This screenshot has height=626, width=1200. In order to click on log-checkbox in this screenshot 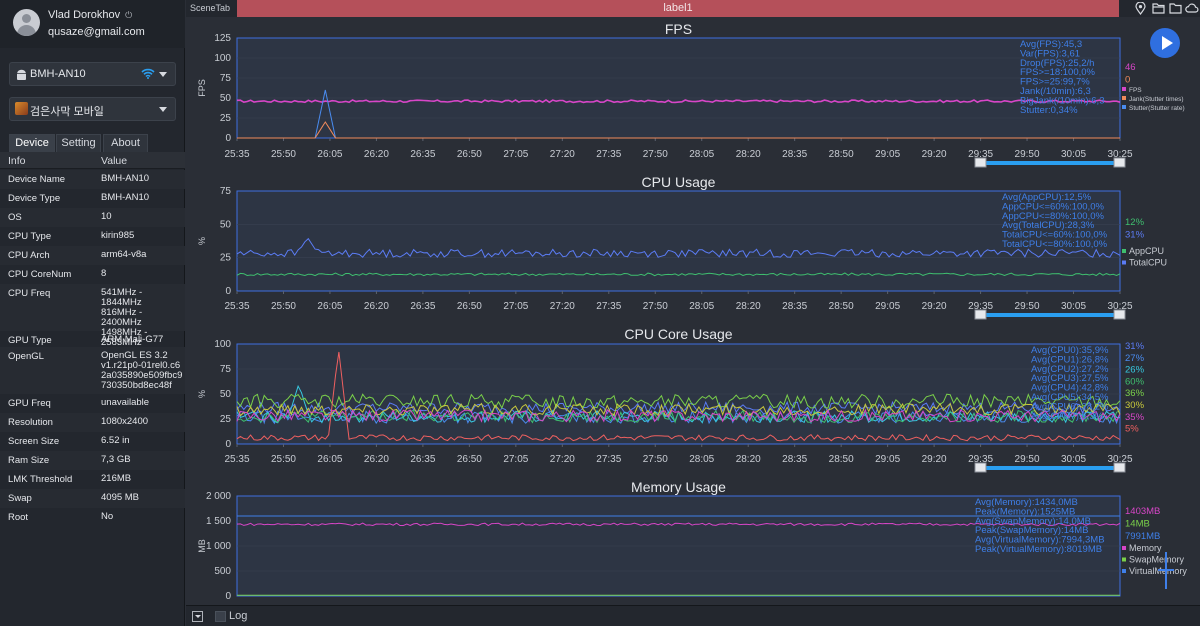, I will do `click(220, 616)`.